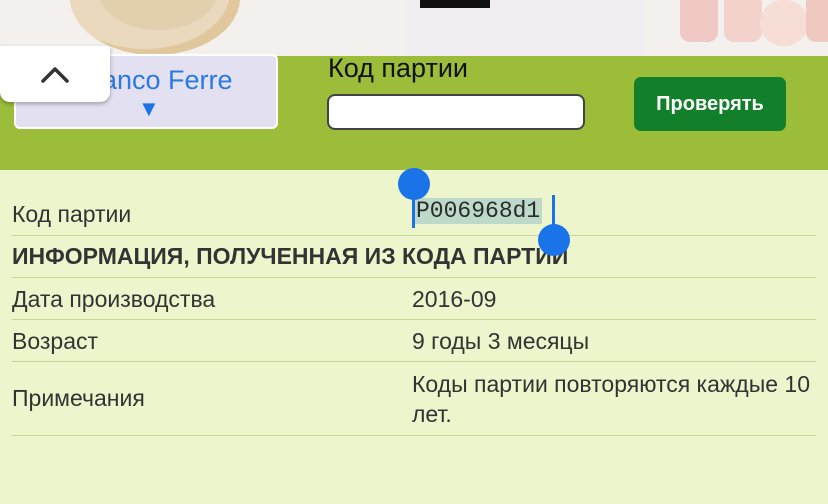 This screenshot has width=828, height=504. Describe the element at coordinates (611, 399) in the screenshot. I see `notes-value: Коды партии повторяются каждые 10 лет.` at that location.